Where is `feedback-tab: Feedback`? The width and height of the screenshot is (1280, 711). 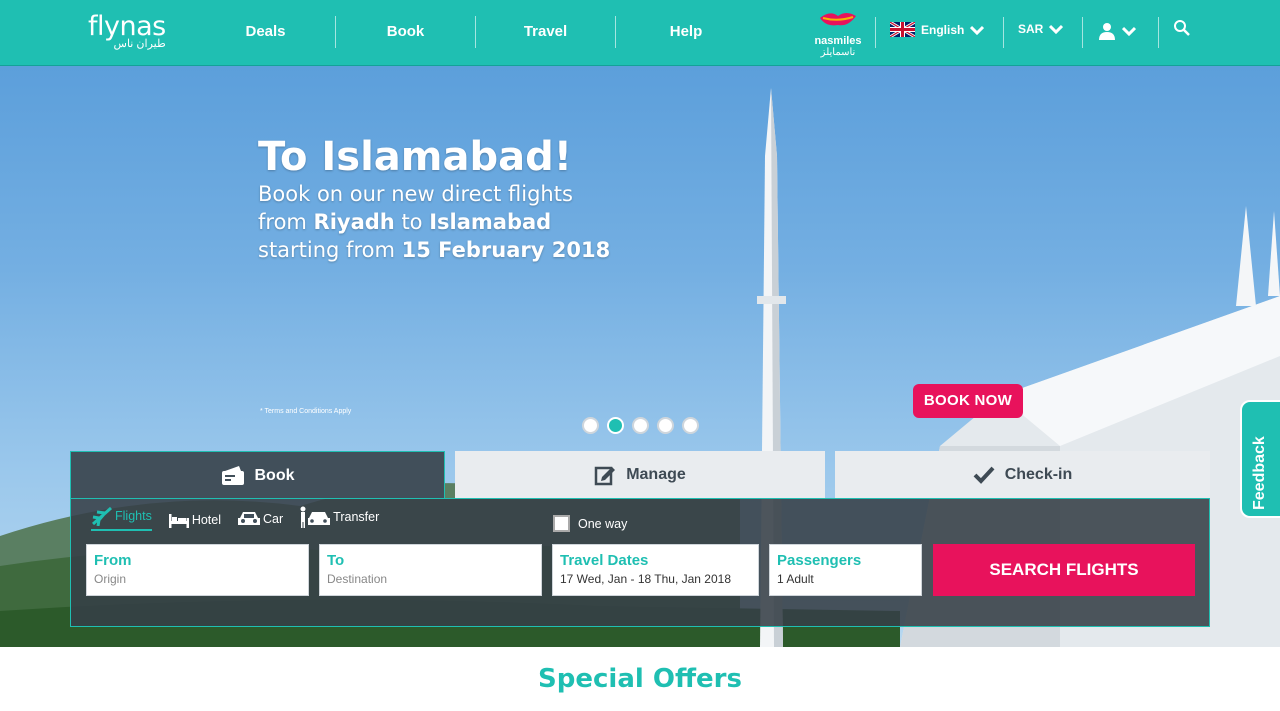 feedback-tab: Feedback is located at coordinates (1260, 459).